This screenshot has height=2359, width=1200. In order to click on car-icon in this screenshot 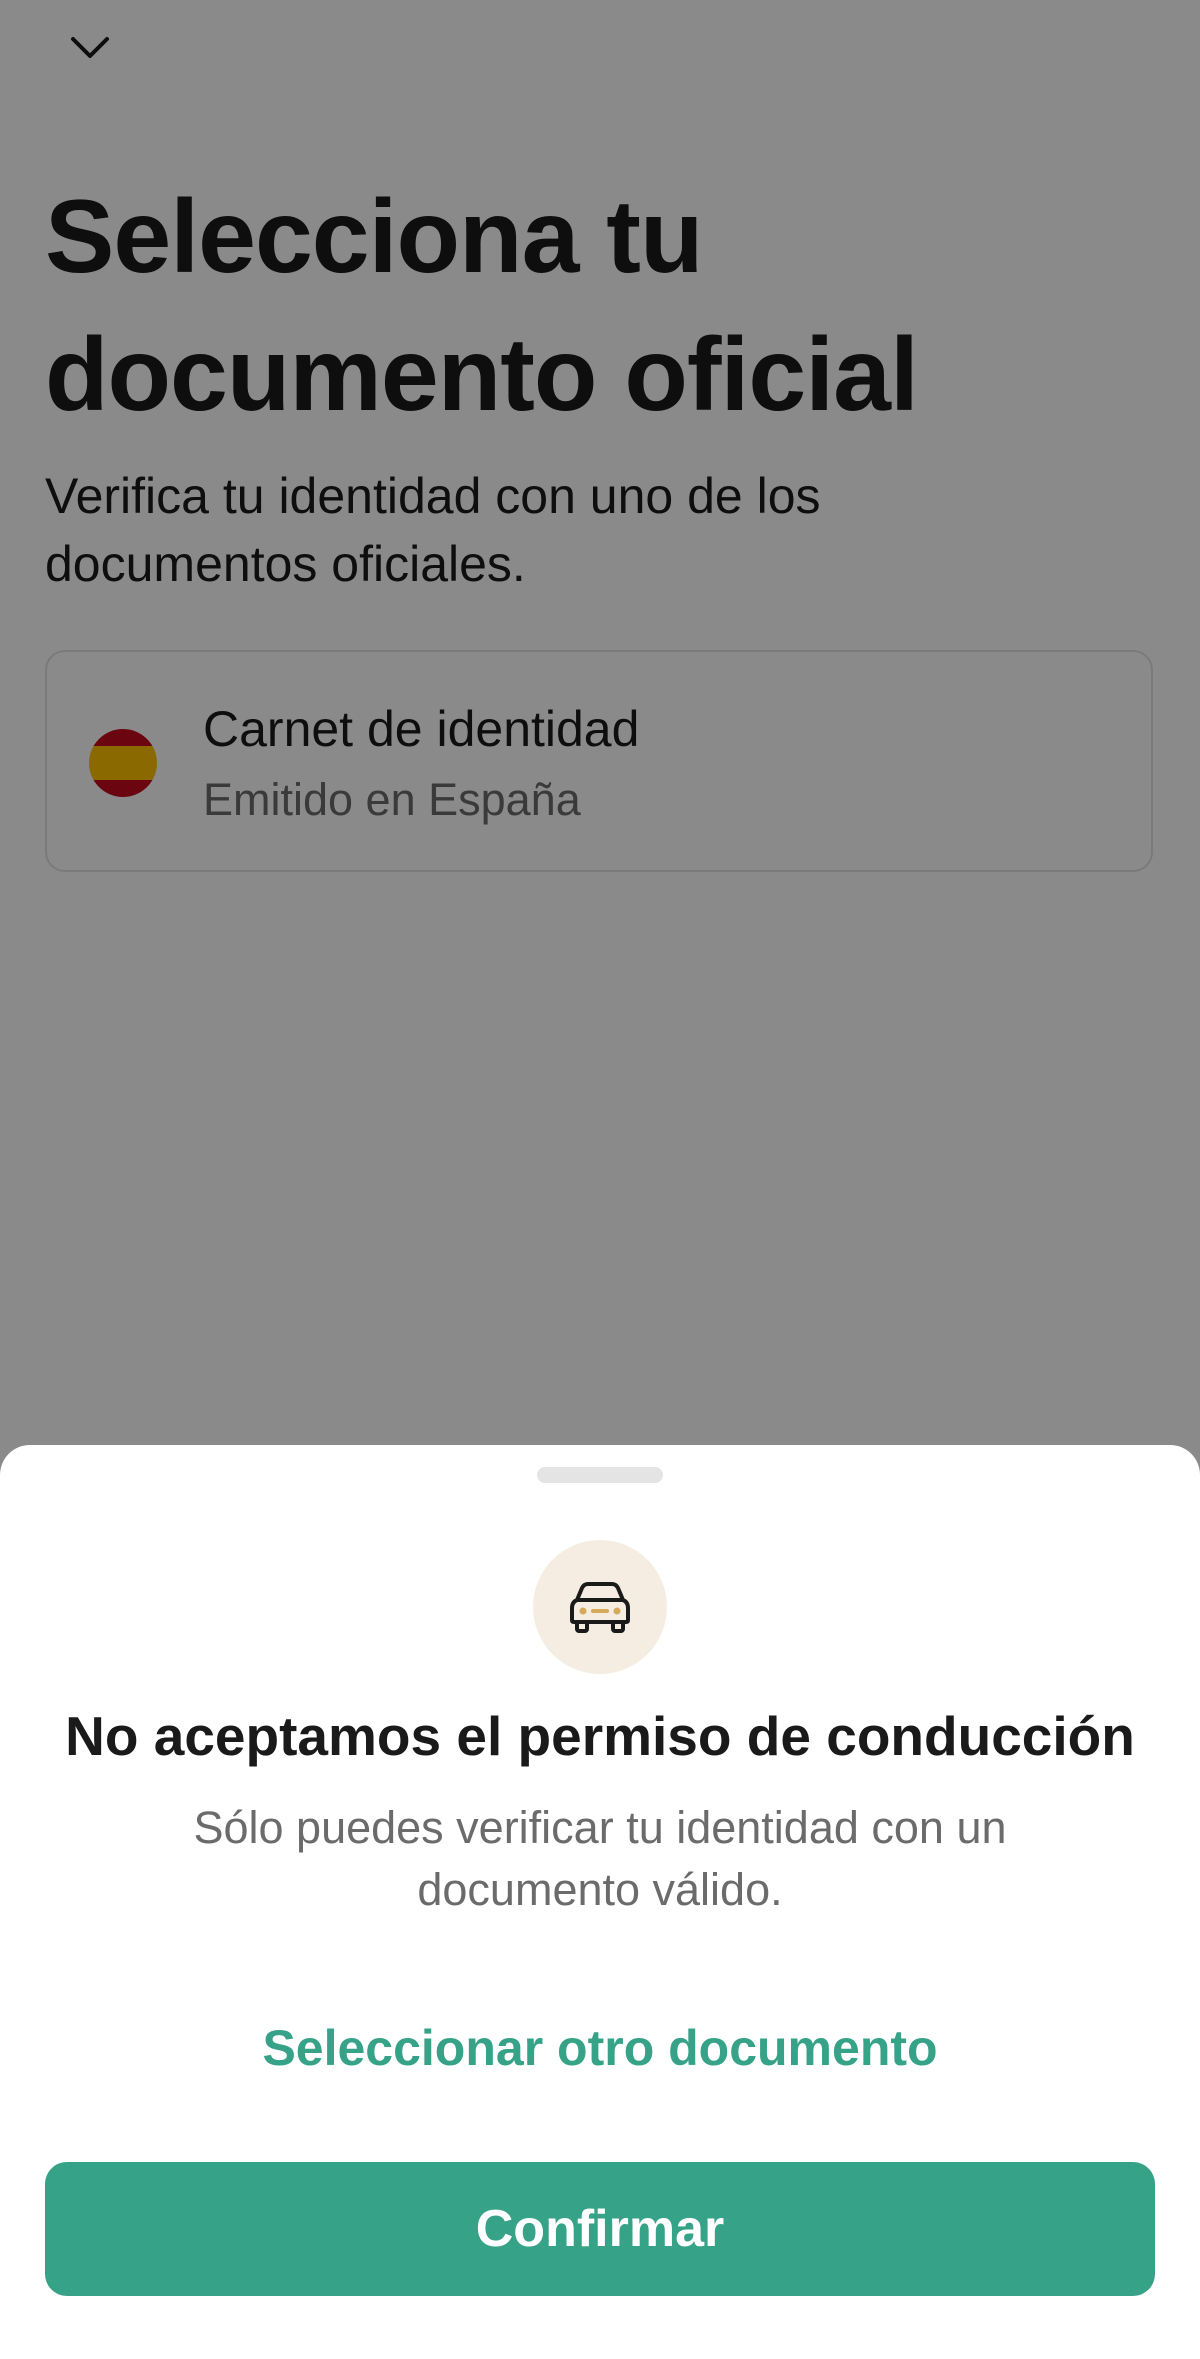, I will do `click(600, 1607)`.